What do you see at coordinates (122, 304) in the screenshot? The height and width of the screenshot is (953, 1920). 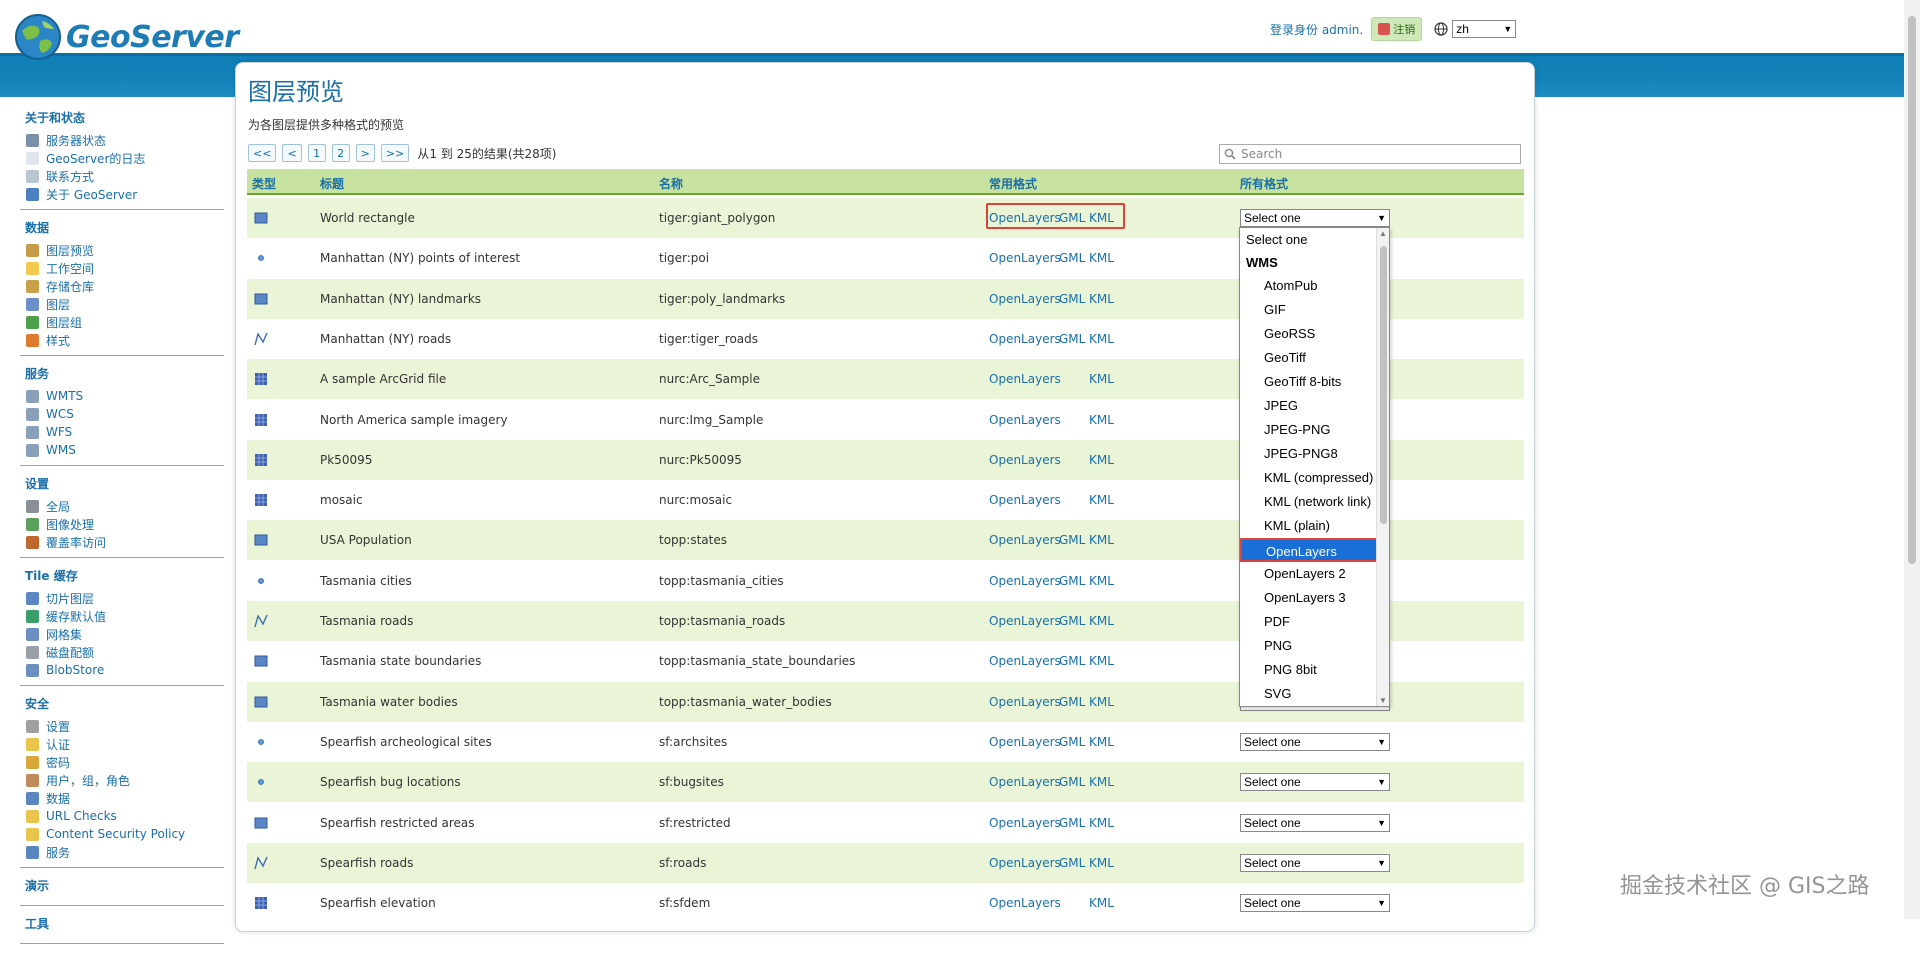 I see `sidebar-item: 图层` at bounding box center [122, 304].